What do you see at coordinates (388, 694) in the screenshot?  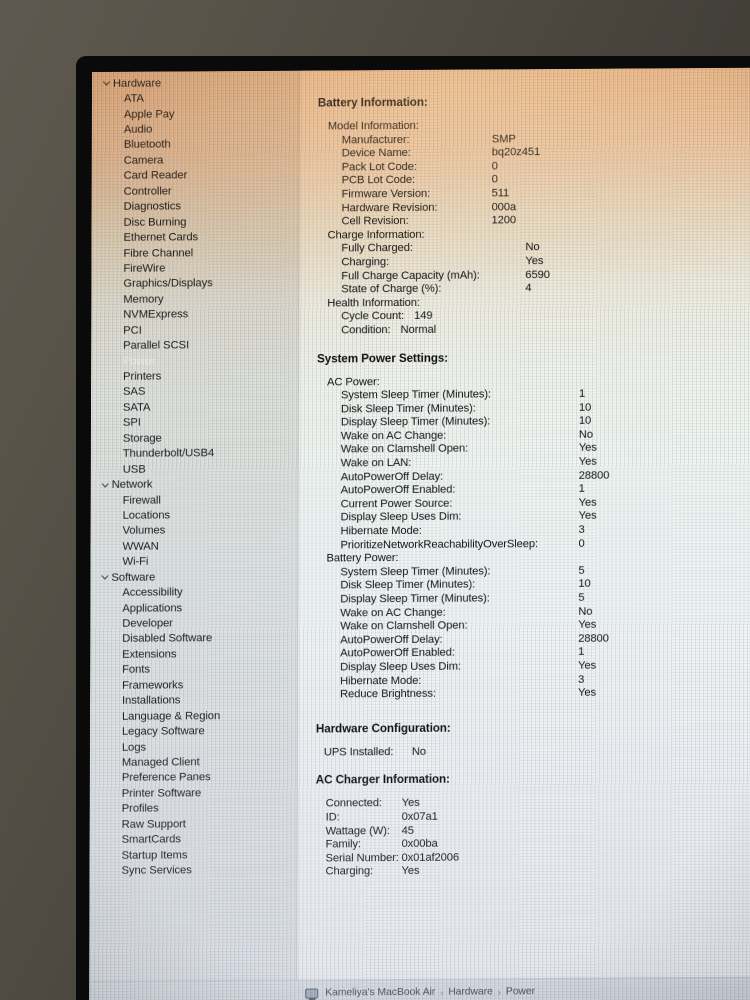 I see `info-key: Reduce Brightness:` at bounding box center [388, 694].